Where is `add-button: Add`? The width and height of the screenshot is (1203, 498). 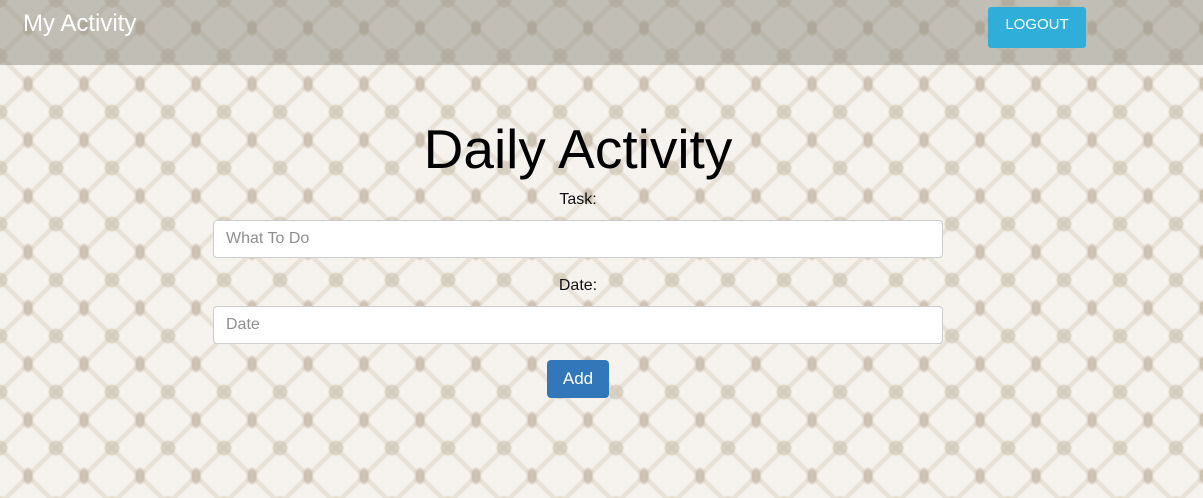
add-button: Add is located at coordinates (578, 379).